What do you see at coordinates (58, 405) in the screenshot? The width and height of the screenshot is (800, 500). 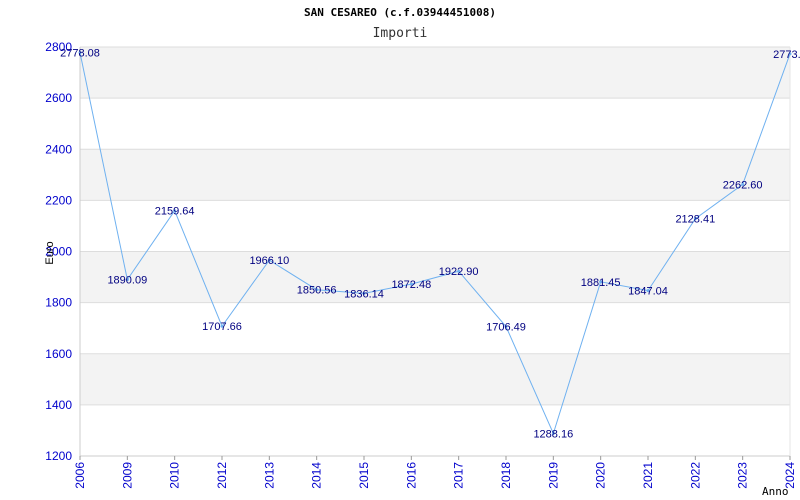 I see `y-tick-label: 1400` at bounding box center [58, 405].